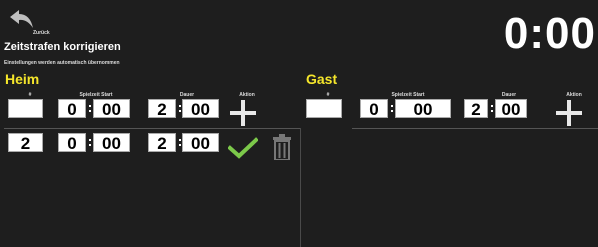 The height and width of the screenshot is (247, 598). What do you see at coordinates (328, 95) in the screenshot?
I see `guest-col-number: #` at bounding box center [328, 95].